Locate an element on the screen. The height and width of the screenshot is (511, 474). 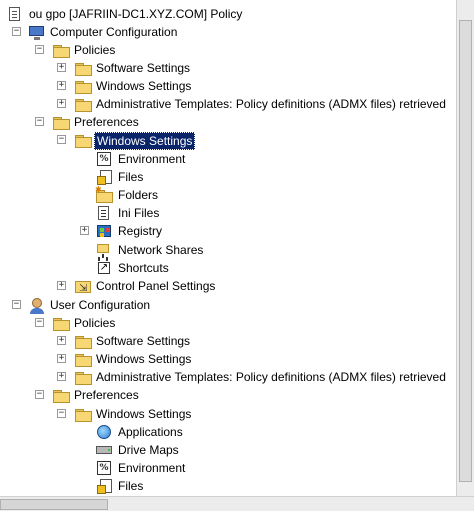
folders-icon: ✱ is located at coordinates (104, 194).